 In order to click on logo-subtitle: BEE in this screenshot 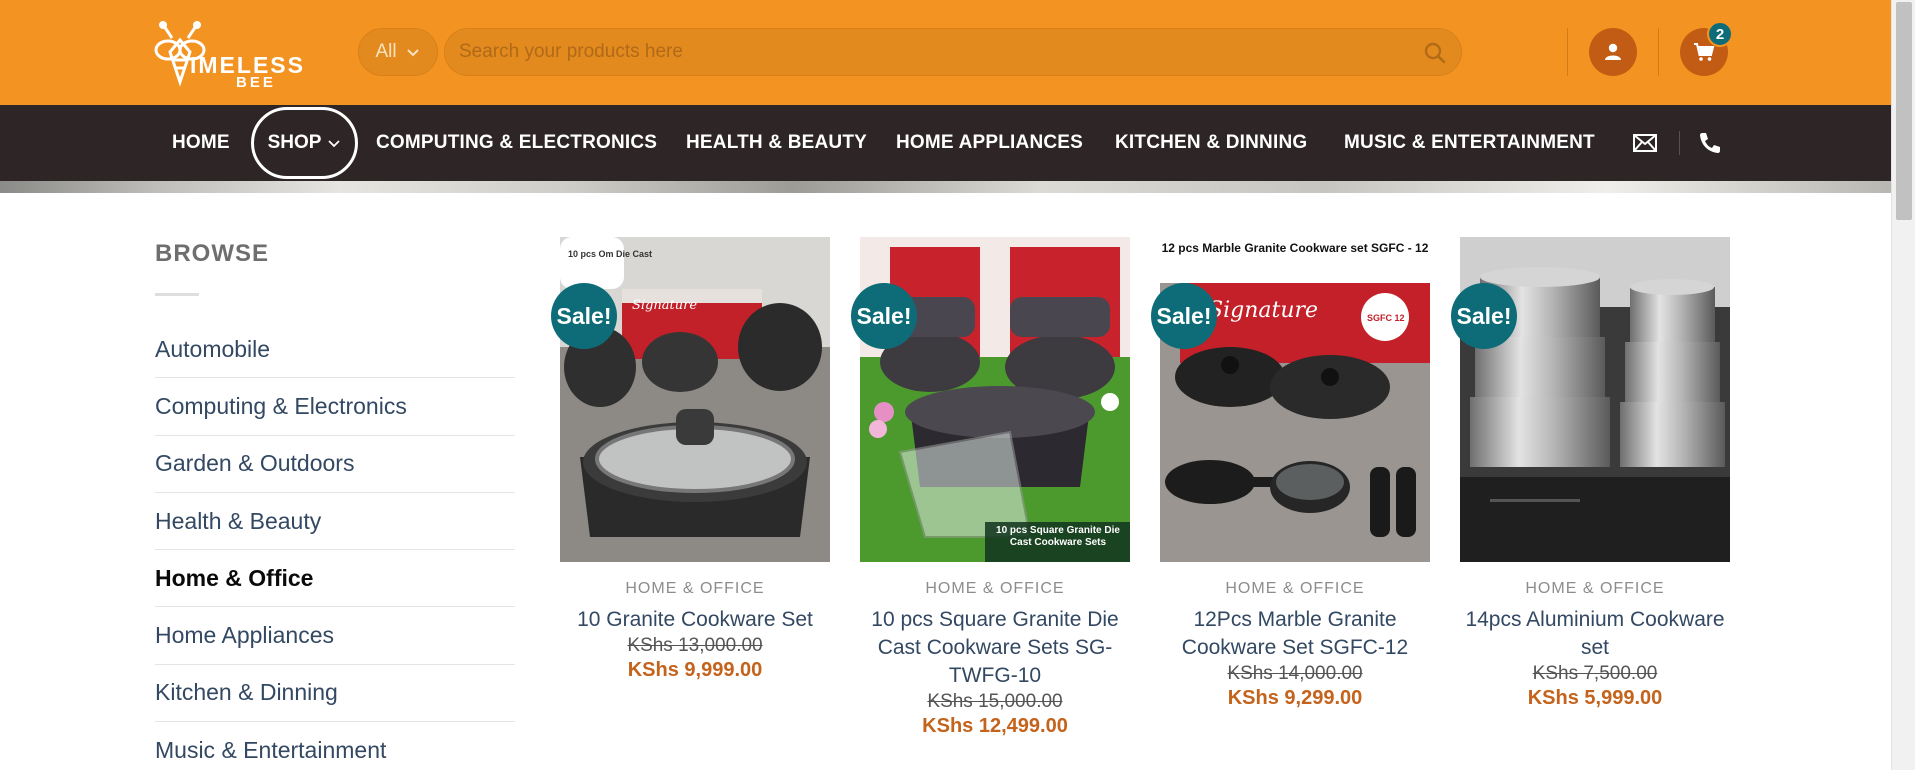, I will do `click(256, 82)`.